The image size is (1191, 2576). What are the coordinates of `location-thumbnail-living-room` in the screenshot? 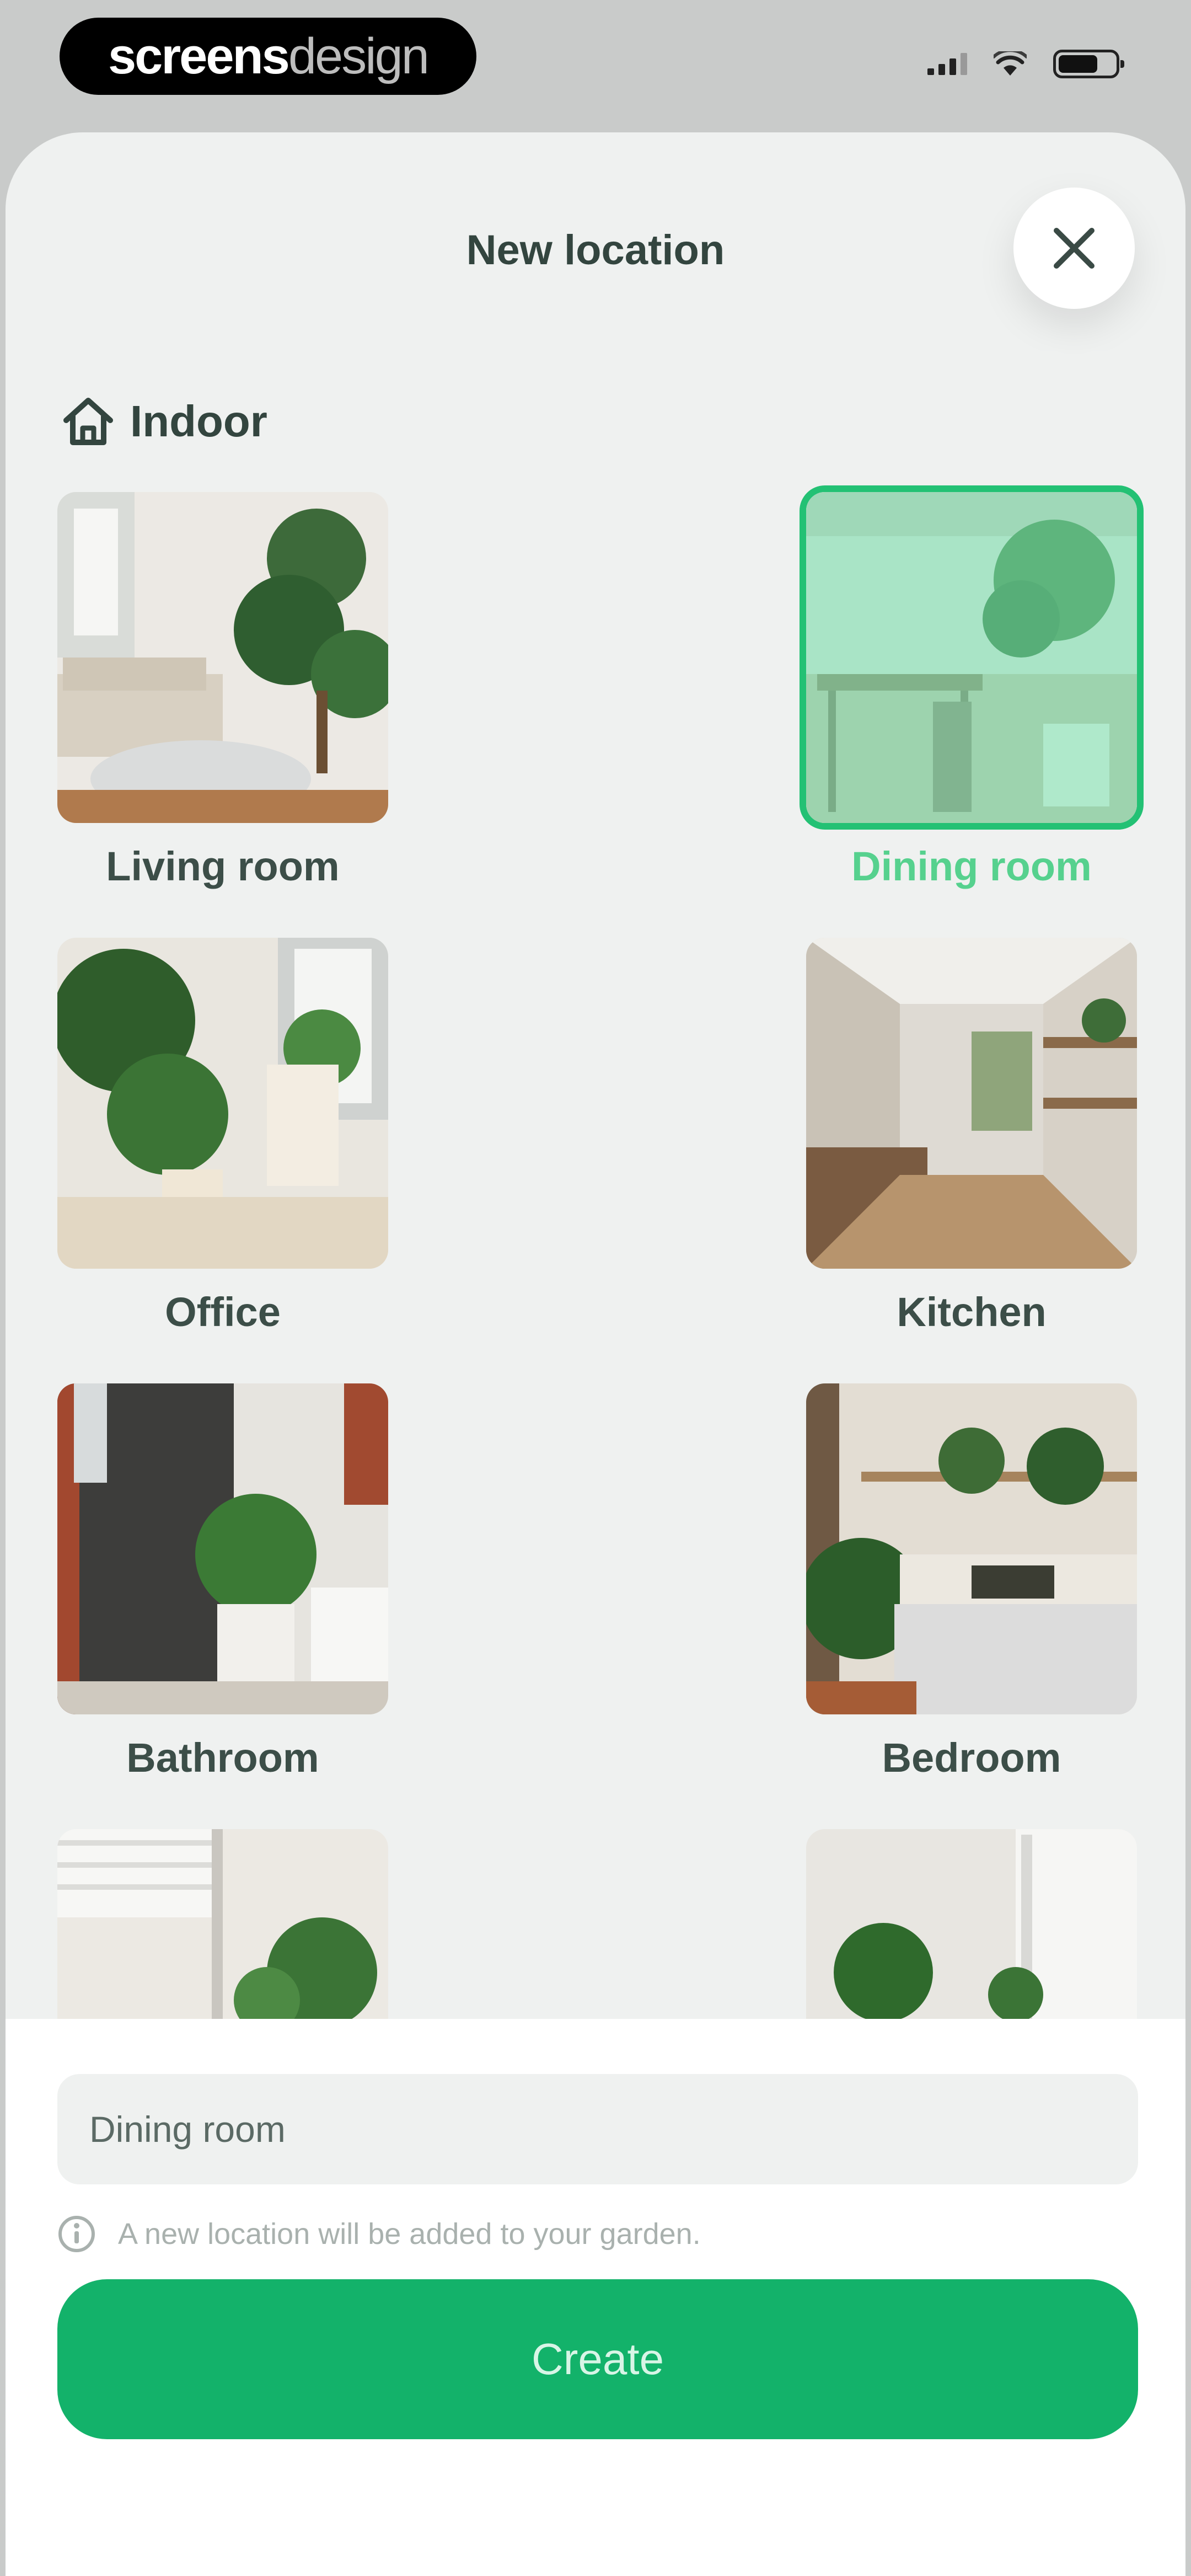 It's located at (222, 657).